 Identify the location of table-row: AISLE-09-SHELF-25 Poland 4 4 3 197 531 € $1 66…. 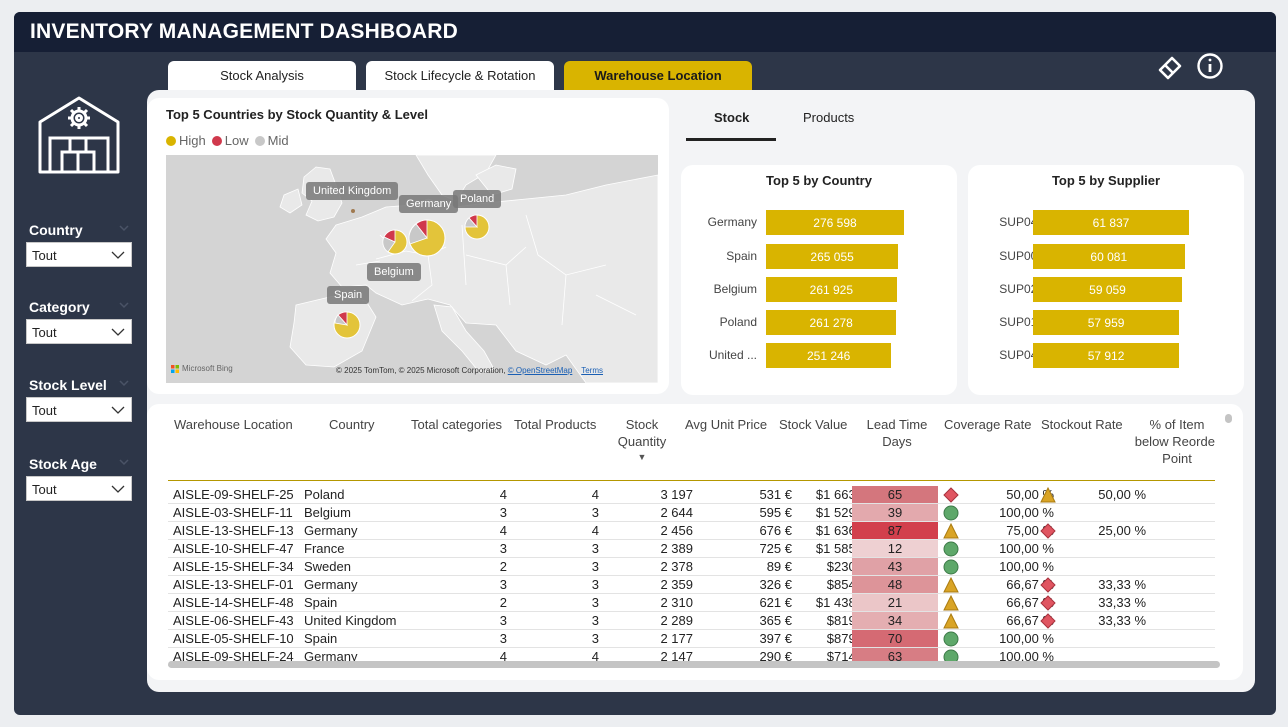
(691, 495).